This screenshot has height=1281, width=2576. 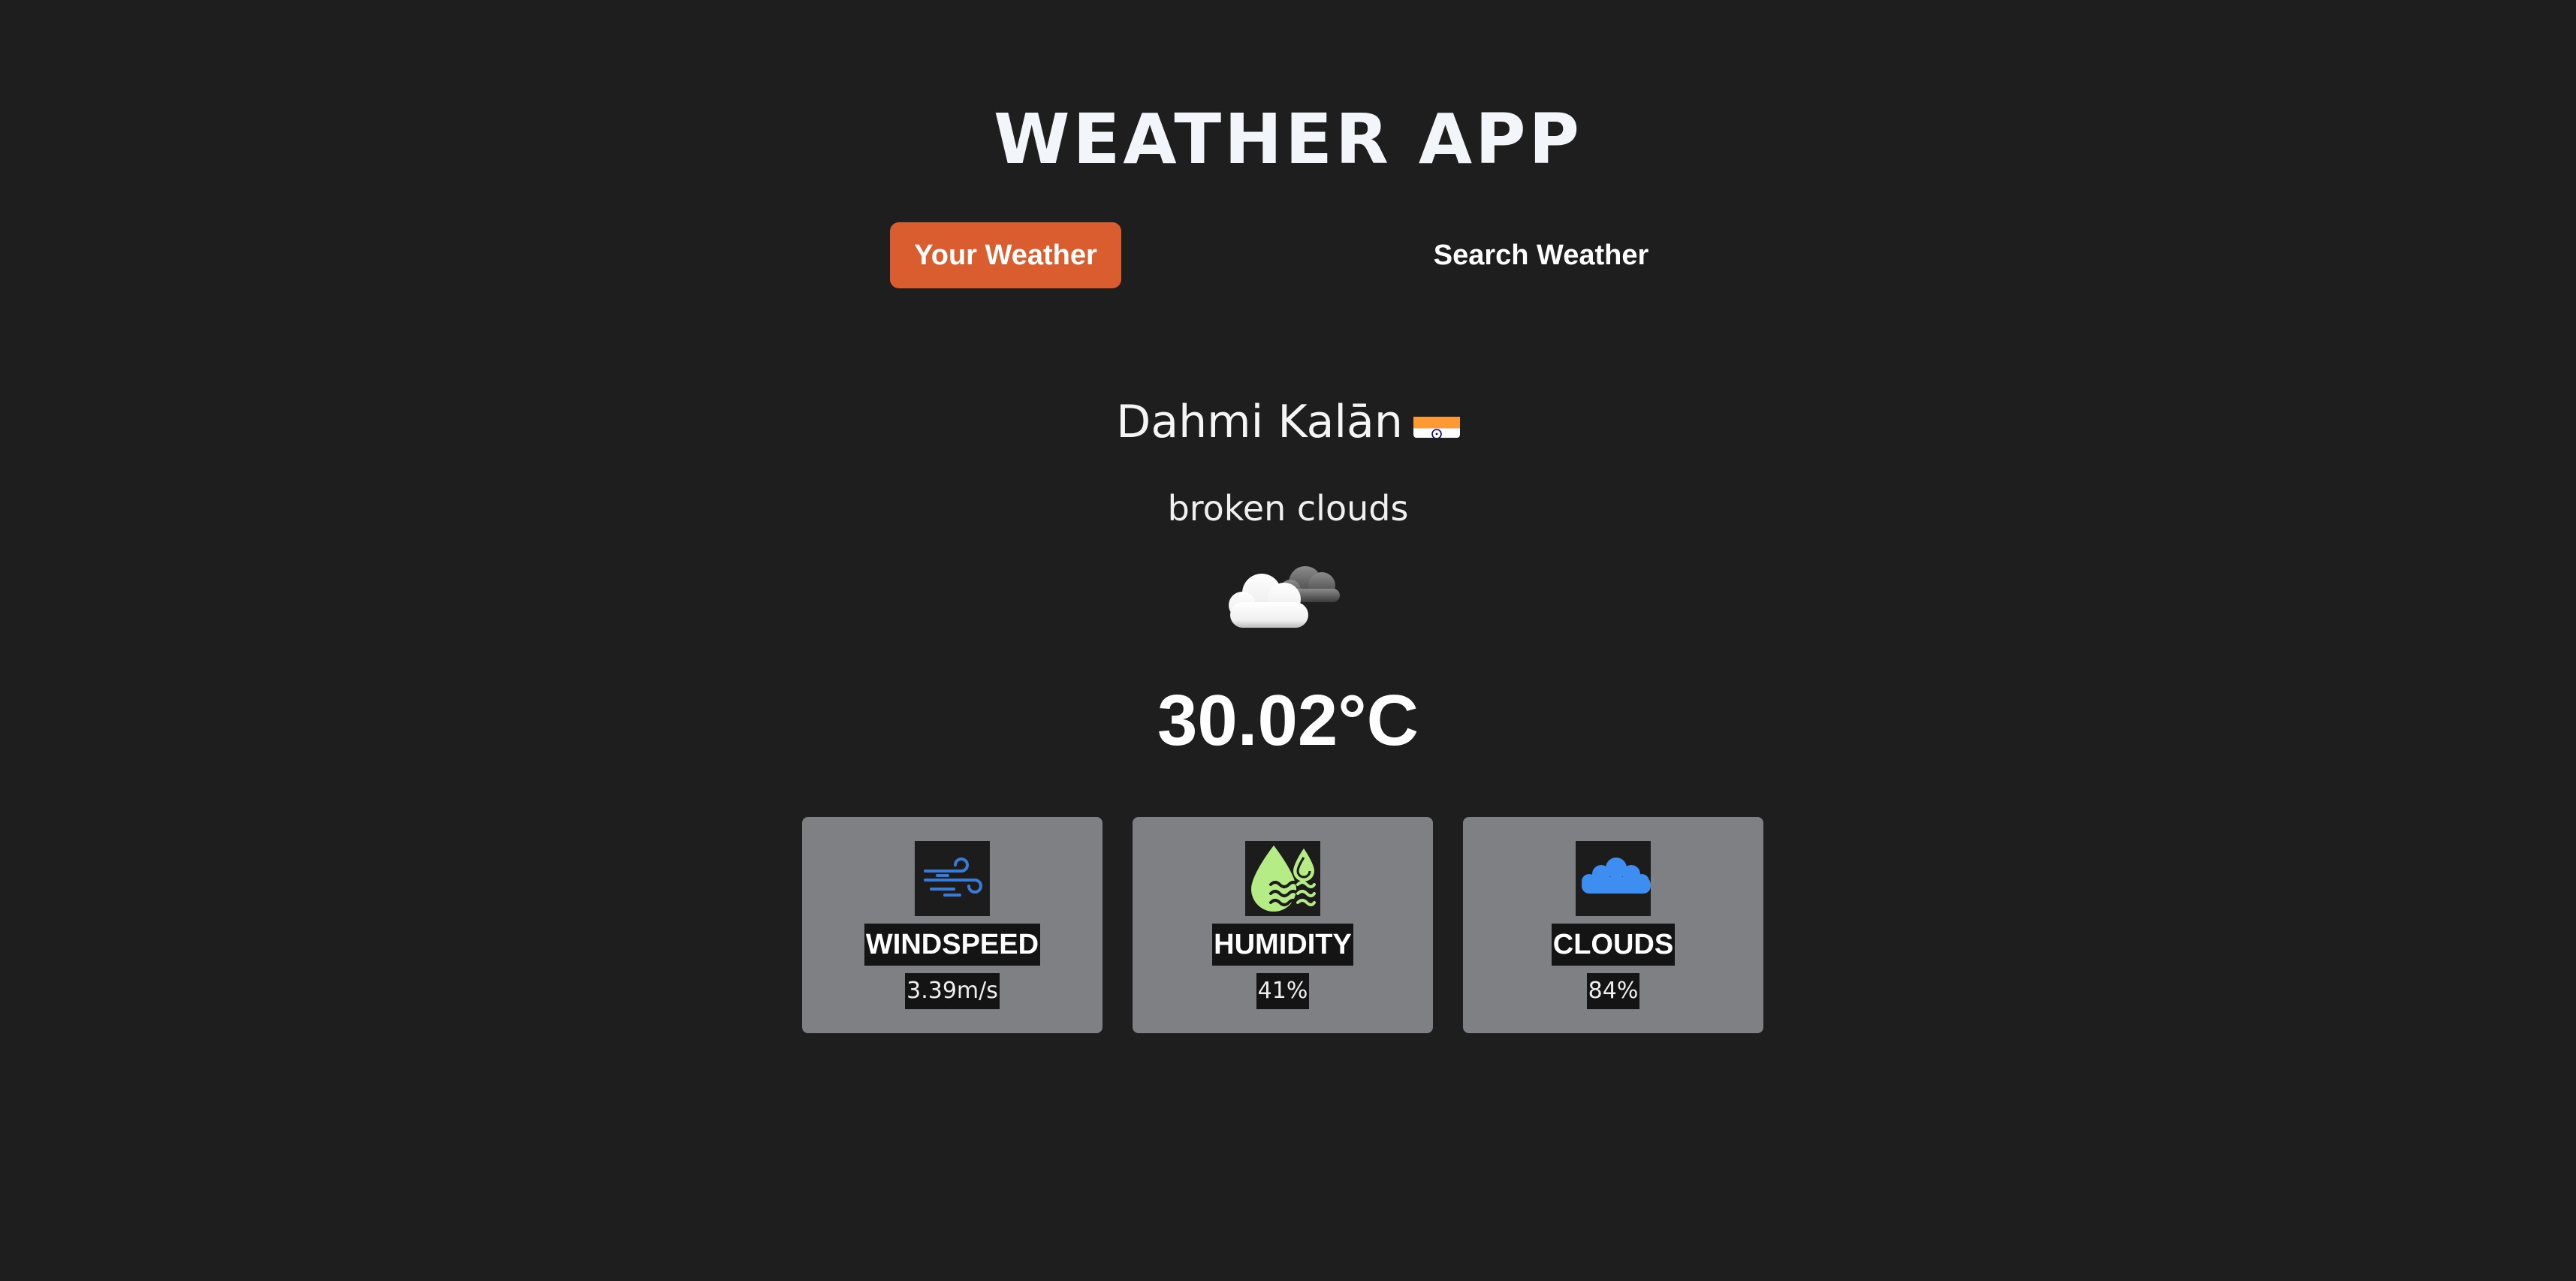 What do you see at coordinates (1288, 508) in the screenshot?
I see `weather-description: broken clouds` at bounding box center [1288, 508].